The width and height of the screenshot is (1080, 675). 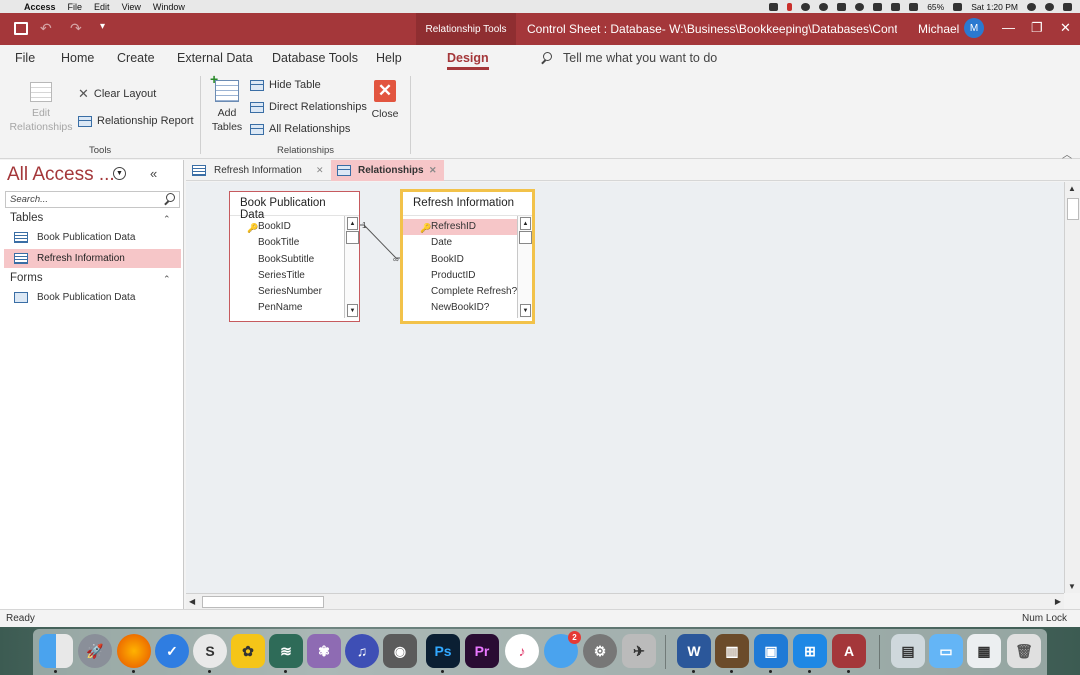 I want to click on finder-icon, so click(x=56, y=651).